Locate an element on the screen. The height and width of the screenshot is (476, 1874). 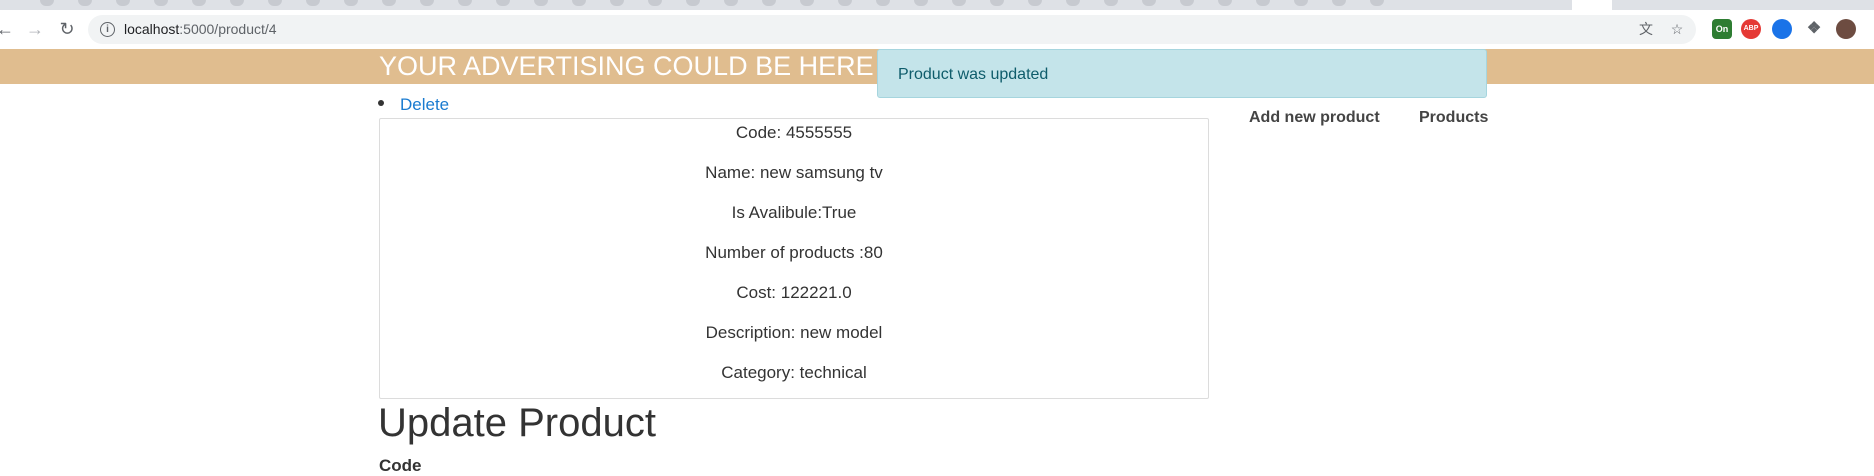
product-description: Description: new model is located at coordinates (794, 332).